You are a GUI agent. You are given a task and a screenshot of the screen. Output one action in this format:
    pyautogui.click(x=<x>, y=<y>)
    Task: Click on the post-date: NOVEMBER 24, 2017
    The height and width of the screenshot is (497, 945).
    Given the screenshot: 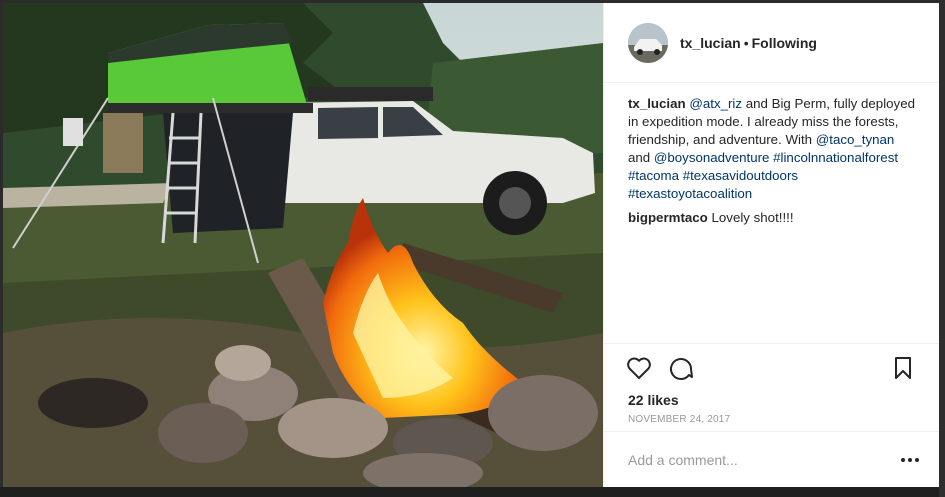 What is the action you would take?
    pyautogui.click(x=679, y=419)
    